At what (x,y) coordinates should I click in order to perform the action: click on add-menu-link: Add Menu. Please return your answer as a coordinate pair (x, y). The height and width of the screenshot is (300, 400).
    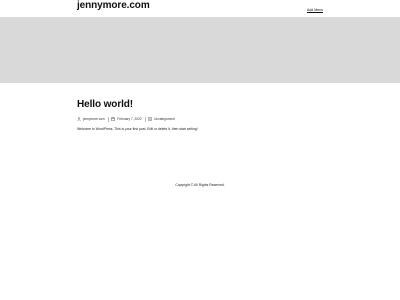
    Looking at the image, I should click on (315, 10).